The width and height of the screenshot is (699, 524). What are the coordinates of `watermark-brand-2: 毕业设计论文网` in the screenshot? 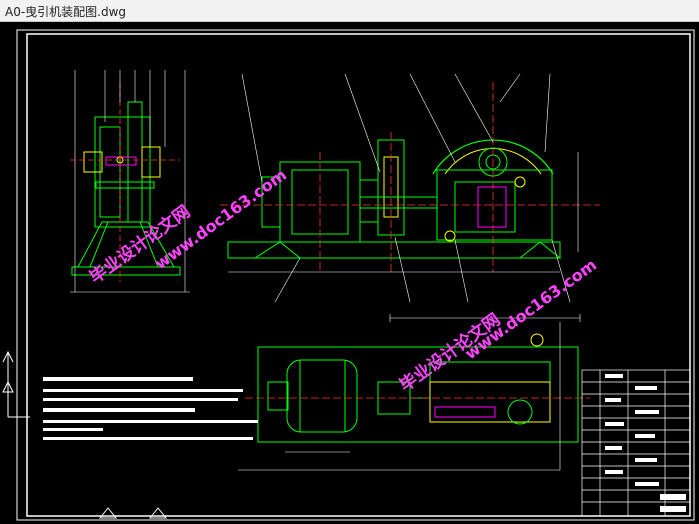 It's located at (450, 352).